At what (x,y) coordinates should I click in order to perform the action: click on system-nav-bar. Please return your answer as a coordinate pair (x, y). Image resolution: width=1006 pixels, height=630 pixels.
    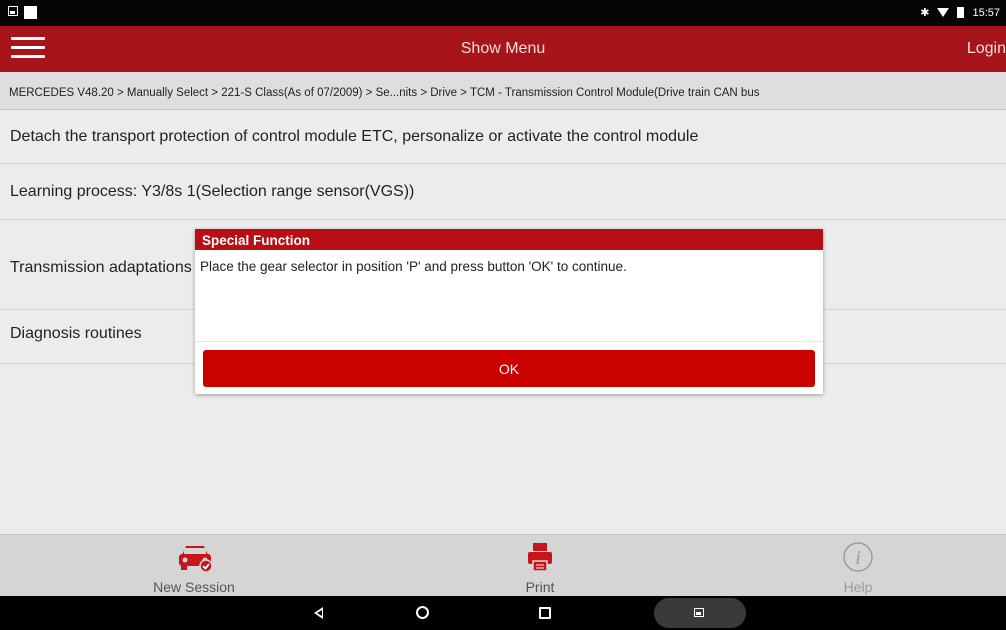
    Looking at the image, I should click on (503, 613).